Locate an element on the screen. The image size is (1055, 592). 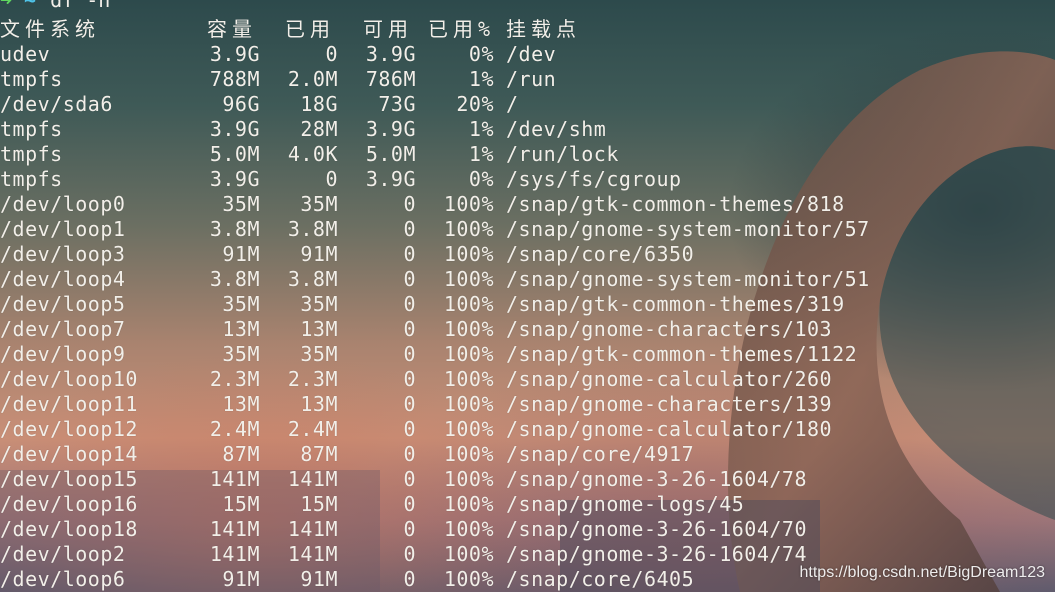
prompt-arrow-icon: ➜ is located at coordinates (6, 6).